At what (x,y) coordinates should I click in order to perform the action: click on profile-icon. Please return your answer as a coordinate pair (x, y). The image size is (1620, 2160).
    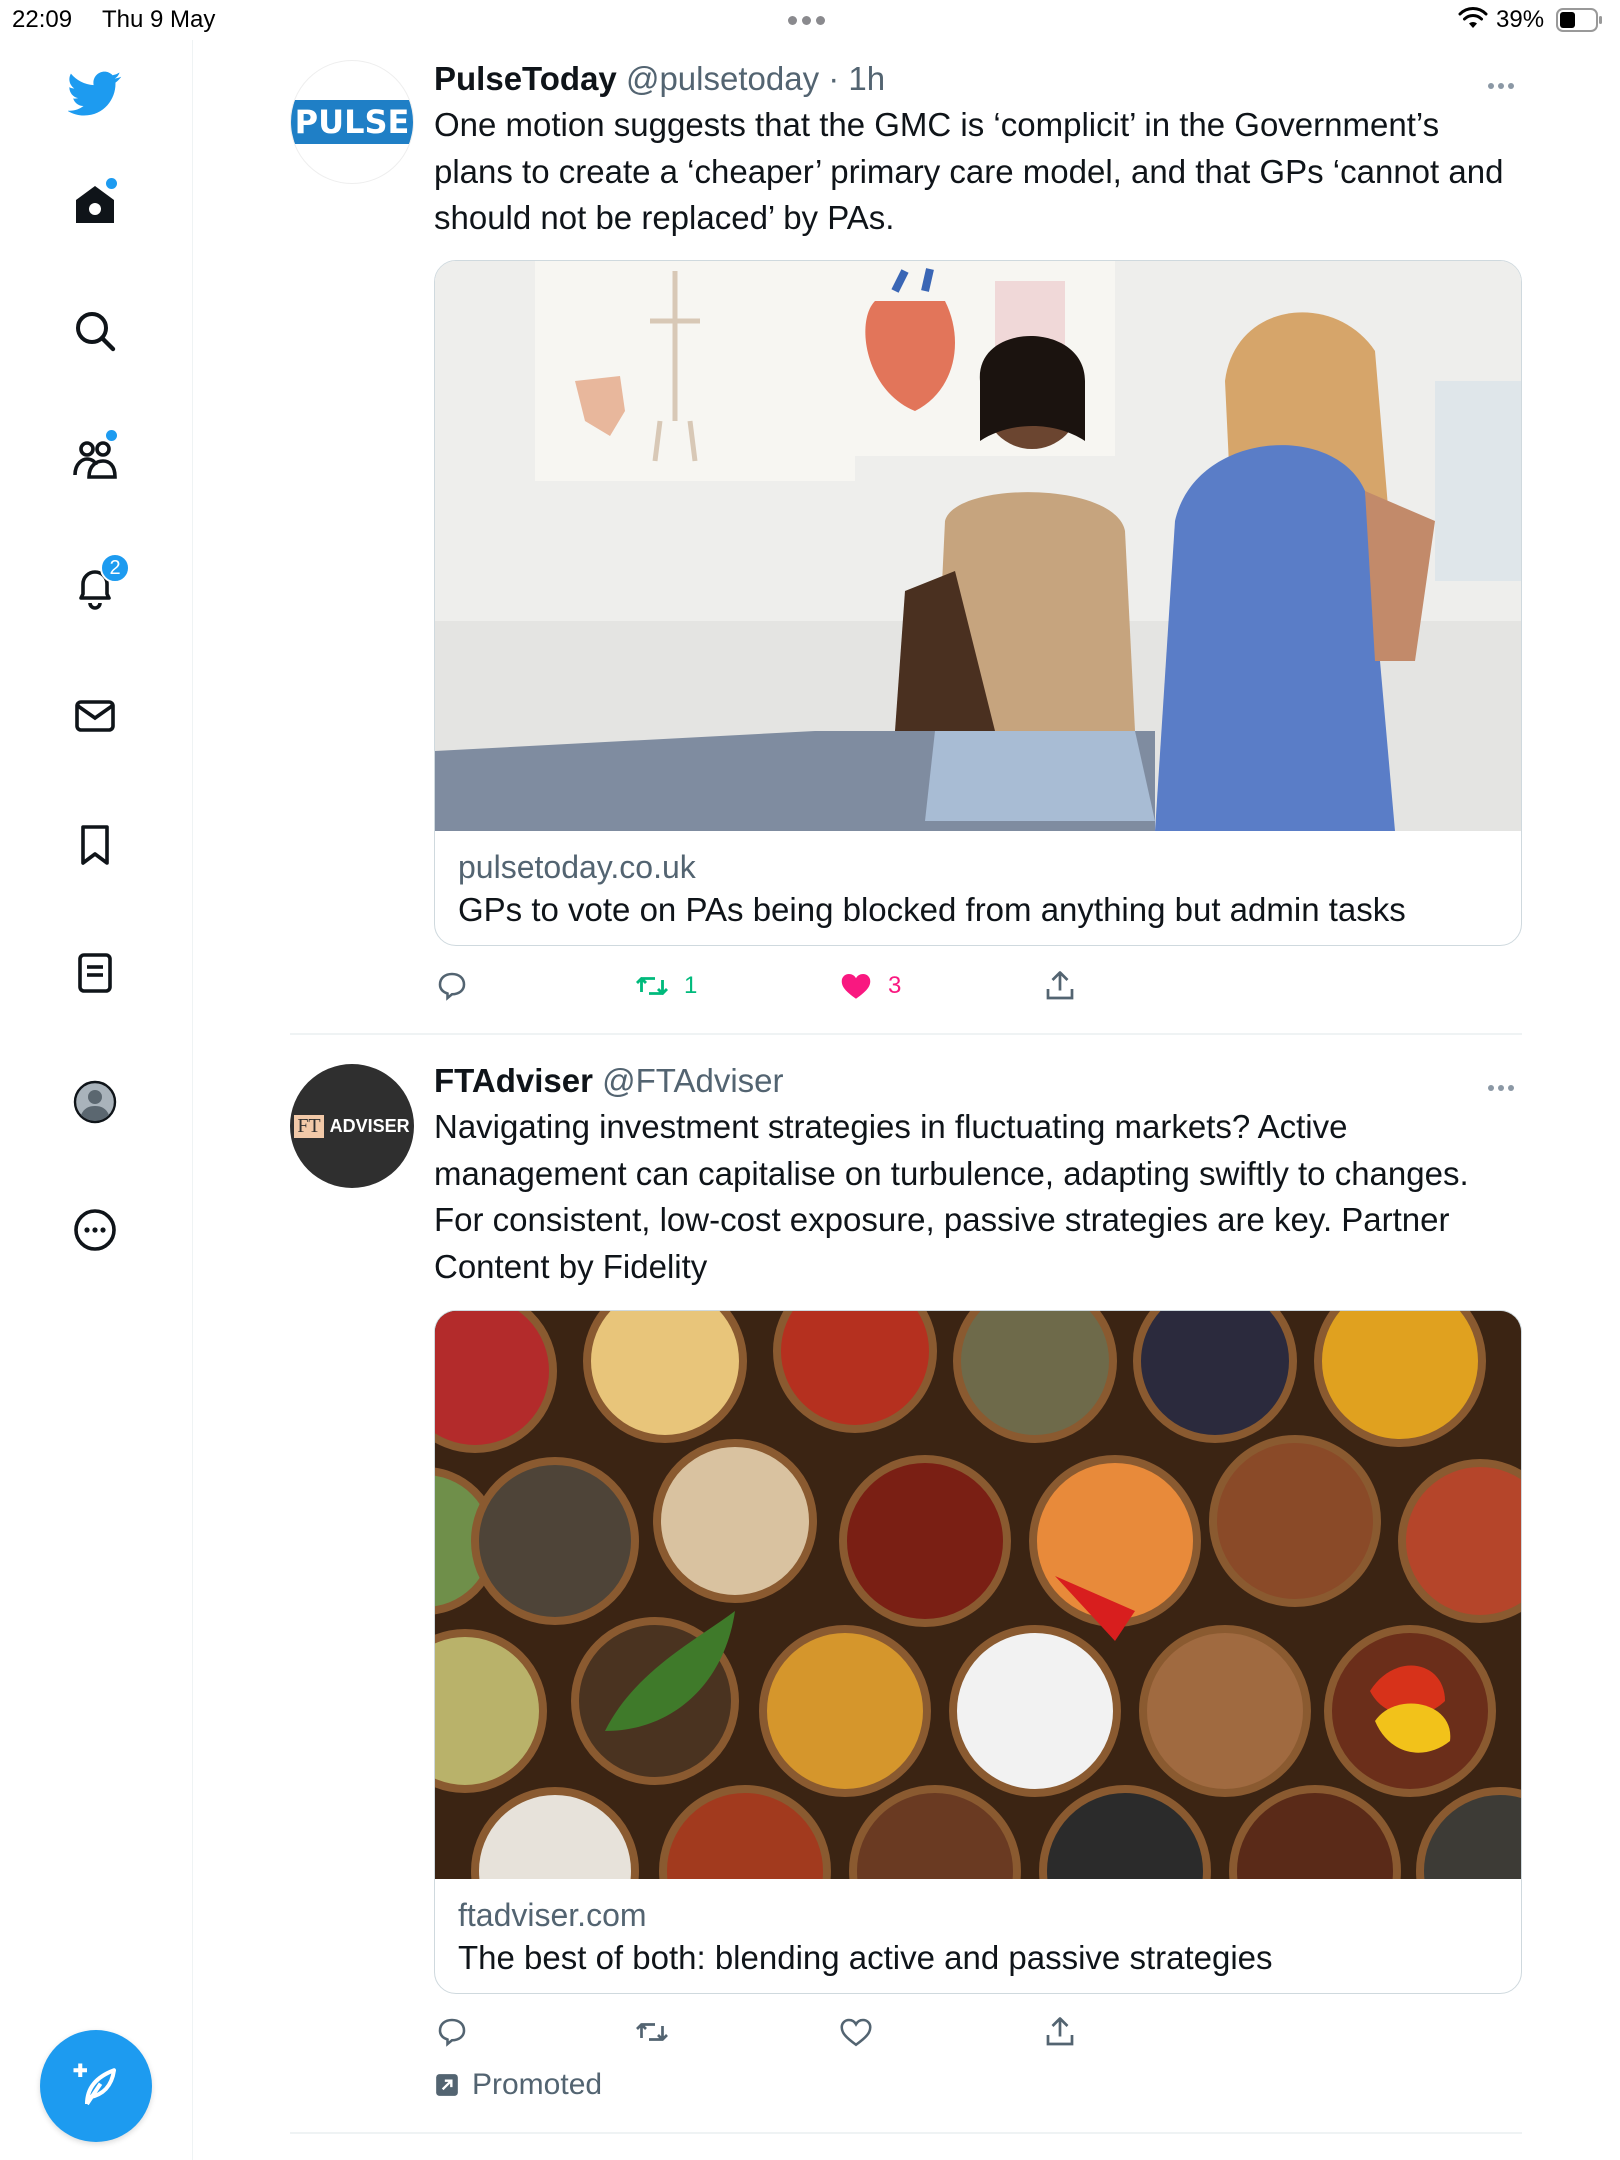
    Looking at the image, I should click on (95, 1102).